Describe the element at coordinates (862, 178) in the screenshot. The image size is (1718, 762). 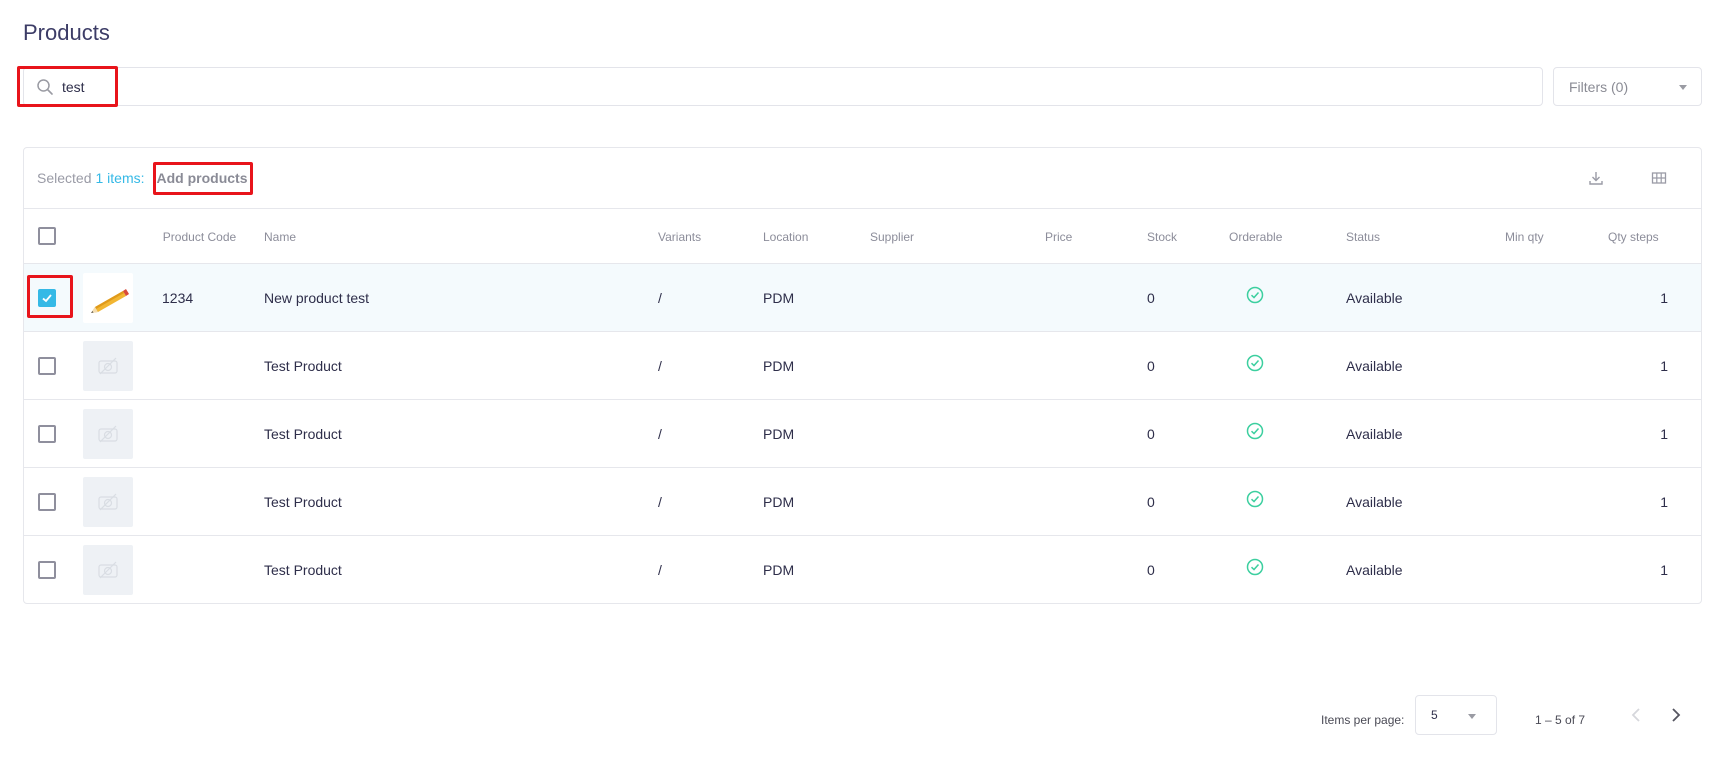
I see `table-toolbar: Selected 1 items: Add products` at that location.